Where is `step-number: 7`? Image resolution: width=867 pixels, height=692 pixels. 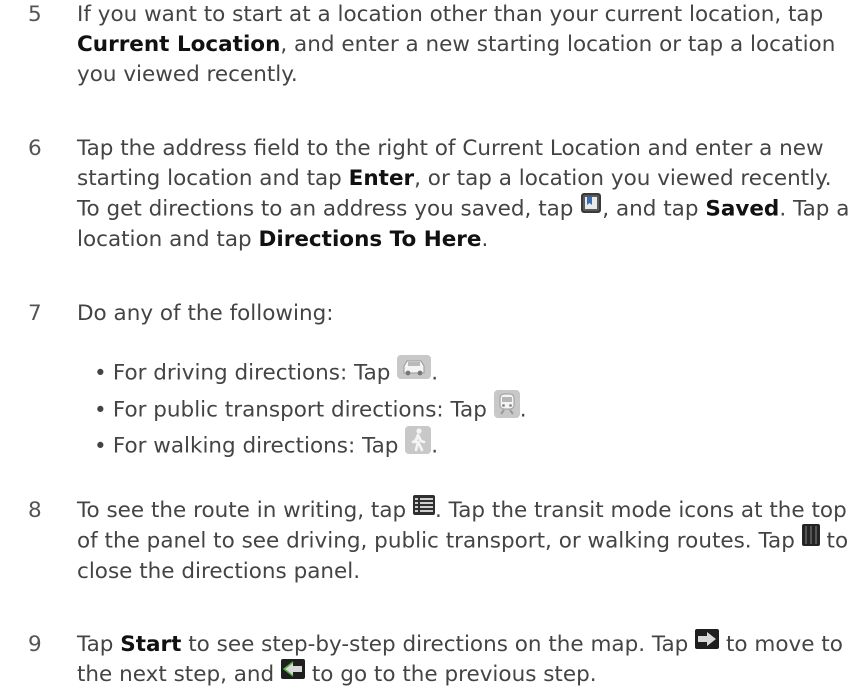 step-number: 7 is located at coordinates (35, 313).